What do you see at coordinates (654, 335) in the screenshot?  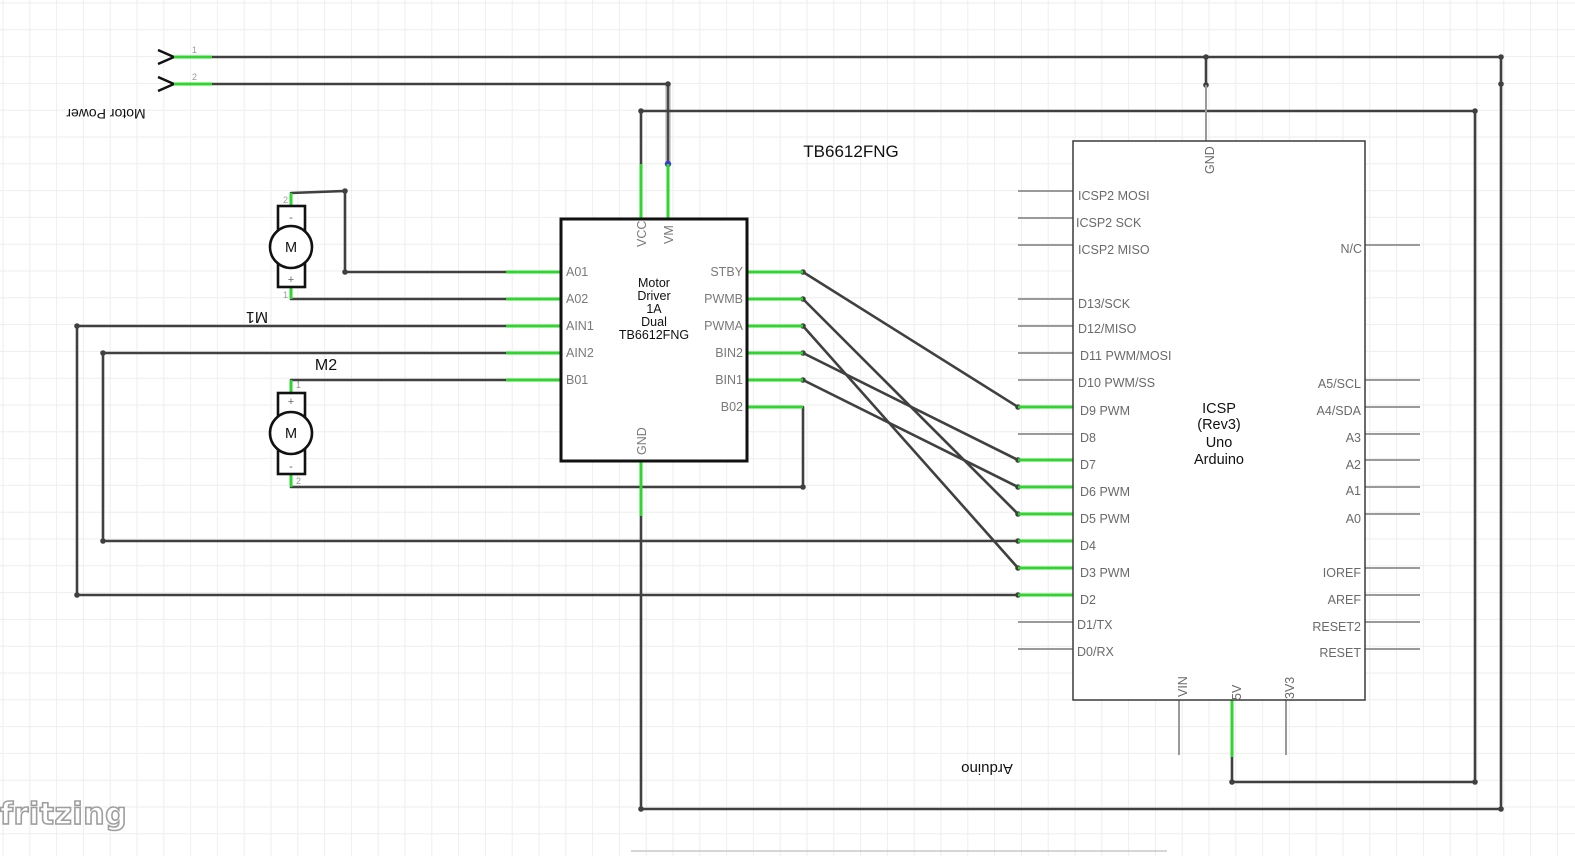 I see `svg-text: TB6612FNG` at bounding box center [654, 335].